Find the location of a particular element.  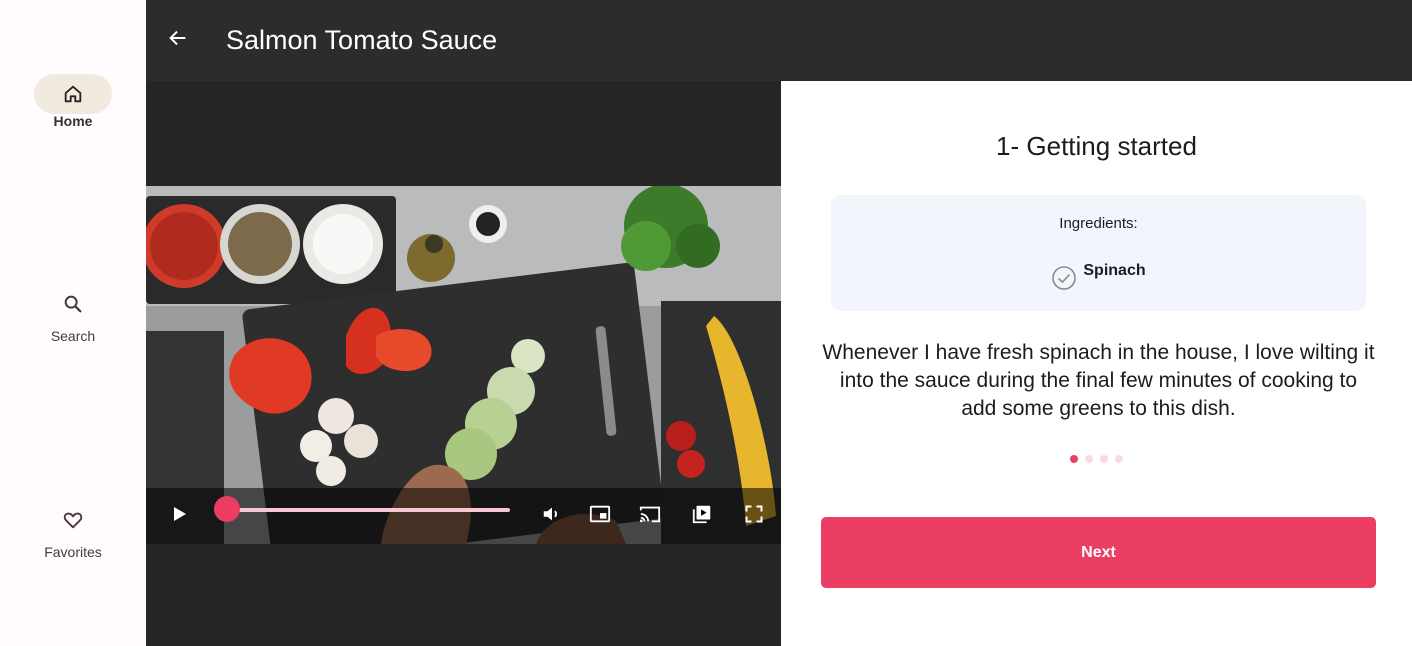

nav-label-favorites: Favorites is located at coordinates (73, 552).